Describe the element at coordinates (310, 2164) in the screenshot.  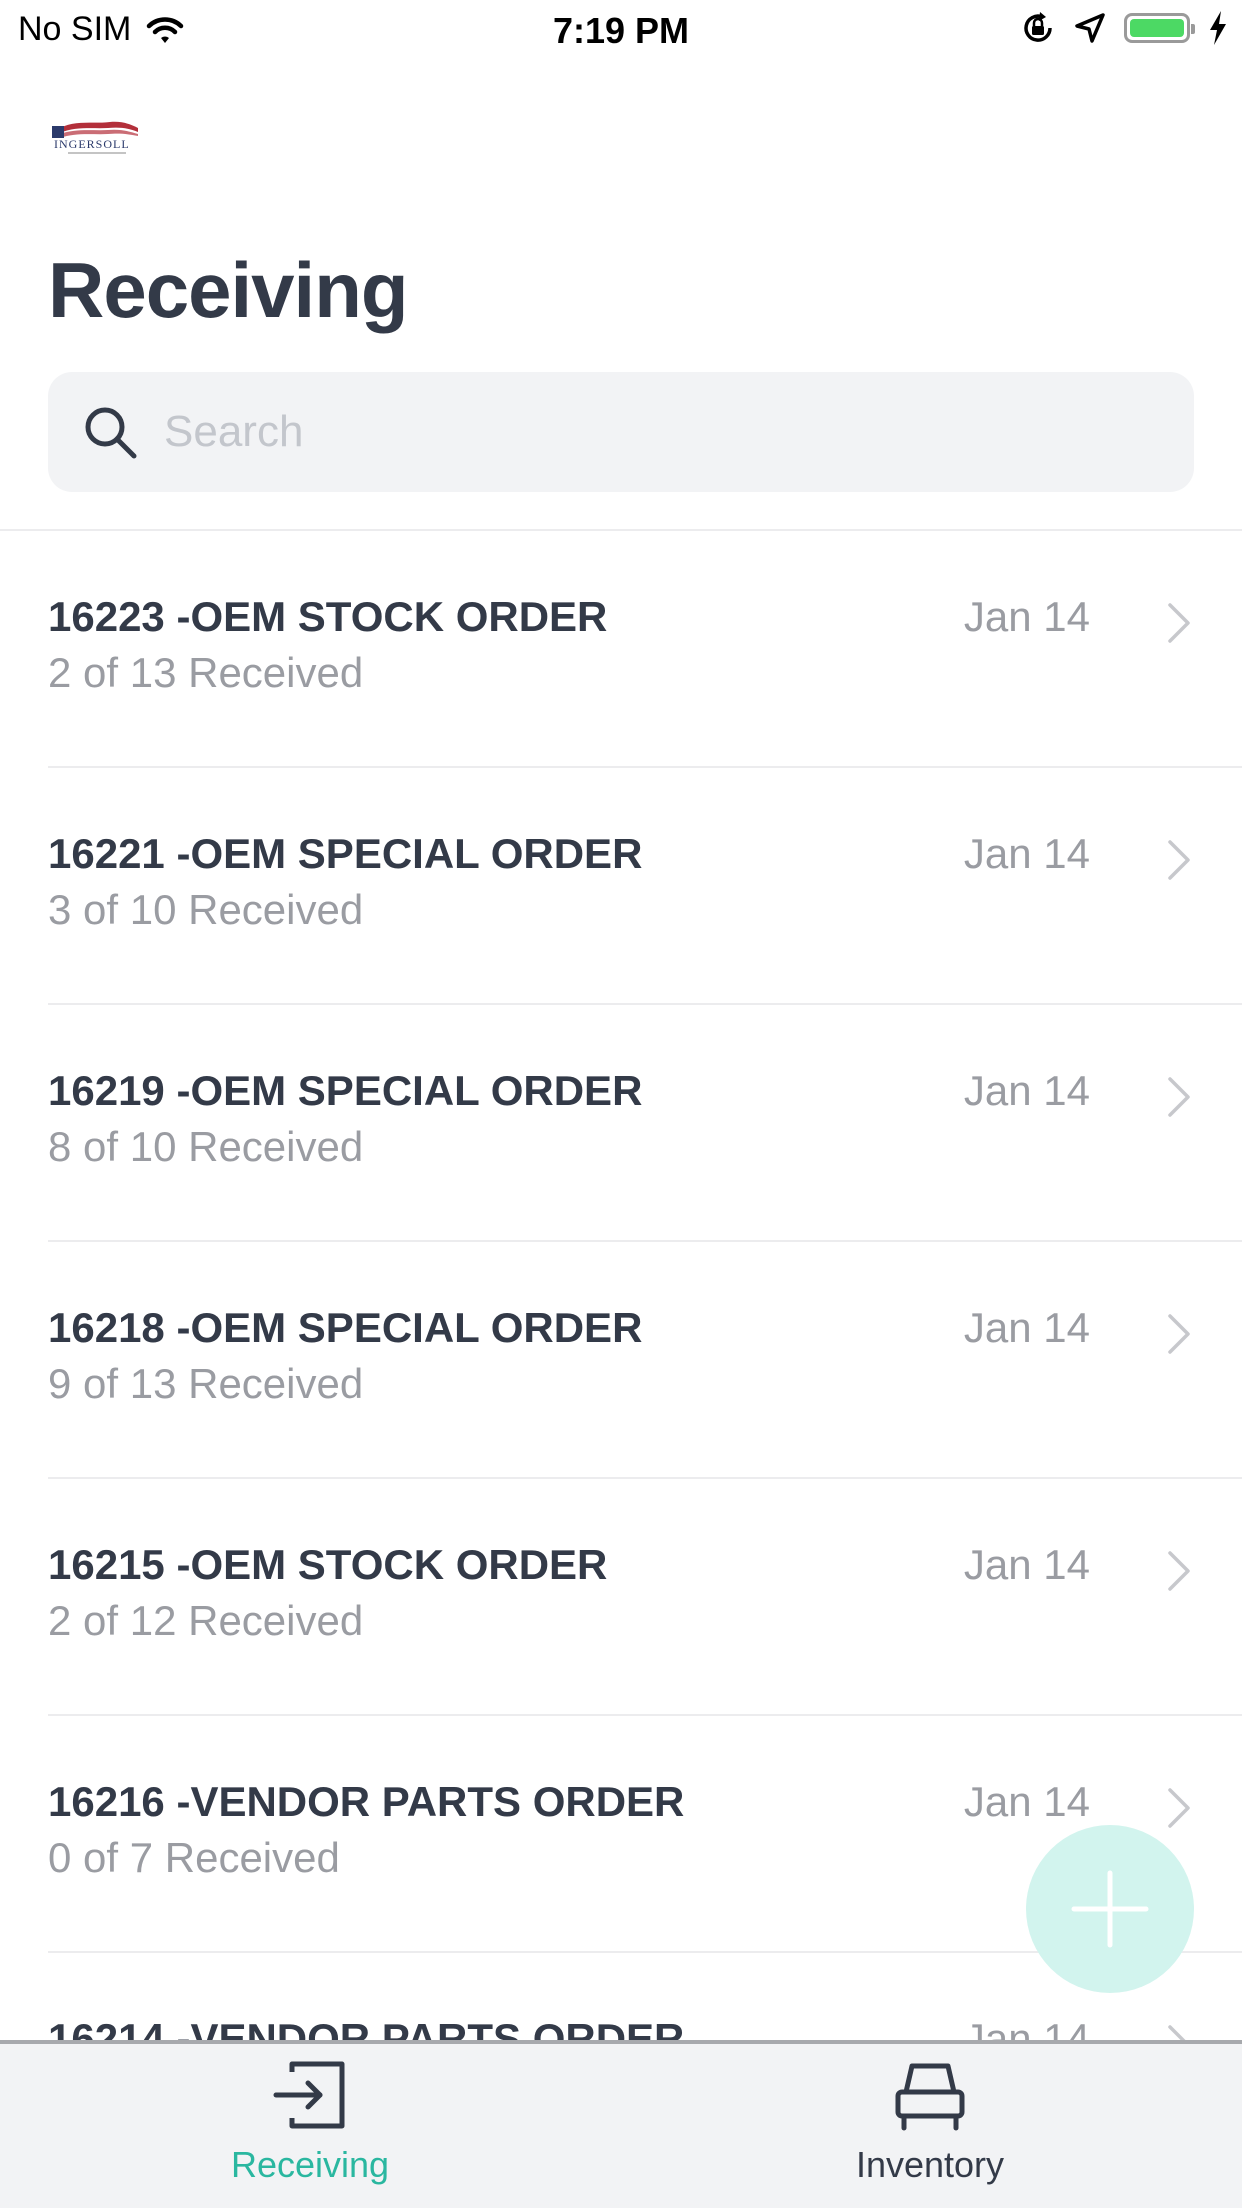
I see `tab-label: Receiving` at that location.